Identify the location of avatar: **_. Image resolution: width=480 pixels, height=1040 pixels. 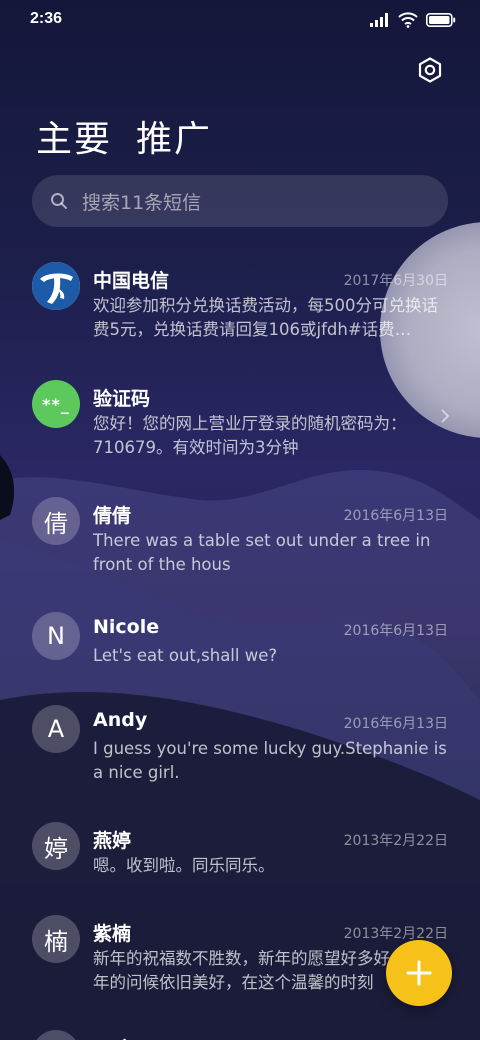
(56, 404).